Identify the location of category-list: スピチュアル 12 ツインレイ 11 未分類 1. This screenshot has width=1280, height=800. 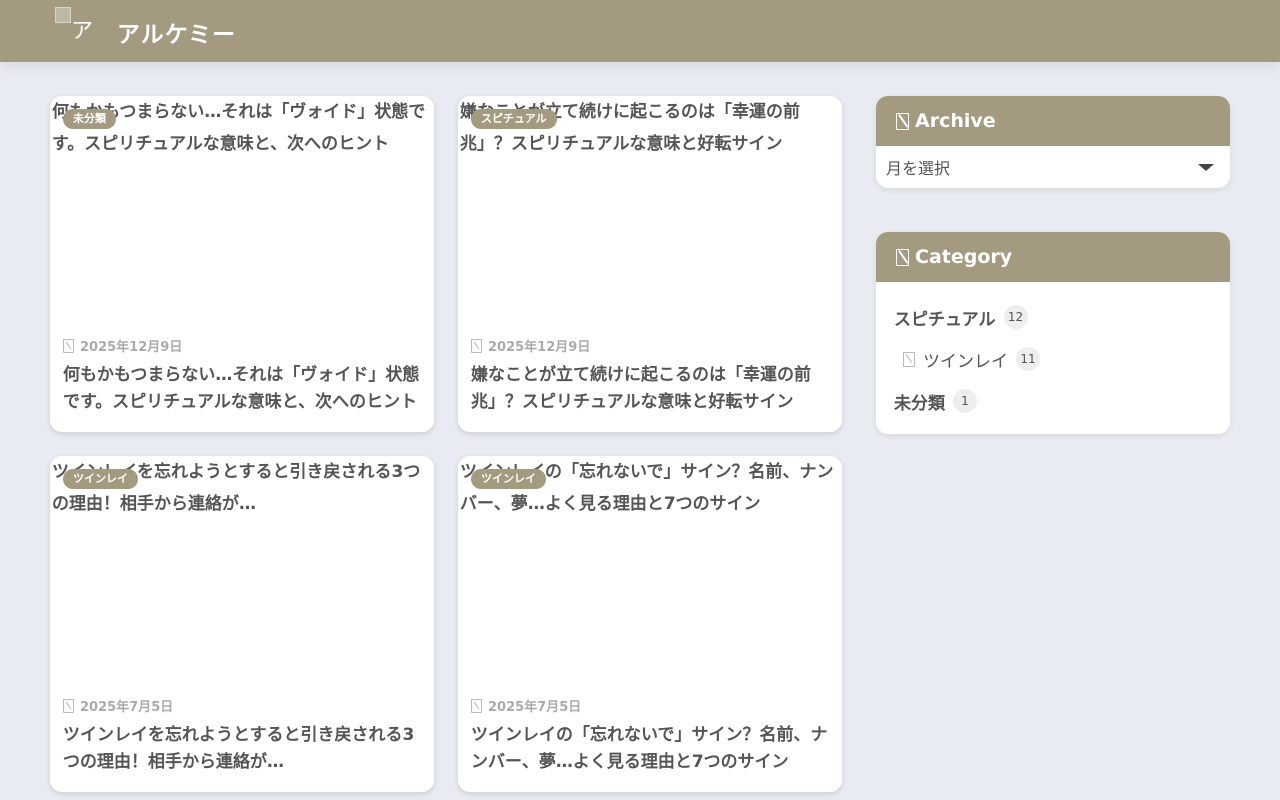
(1053, 358).